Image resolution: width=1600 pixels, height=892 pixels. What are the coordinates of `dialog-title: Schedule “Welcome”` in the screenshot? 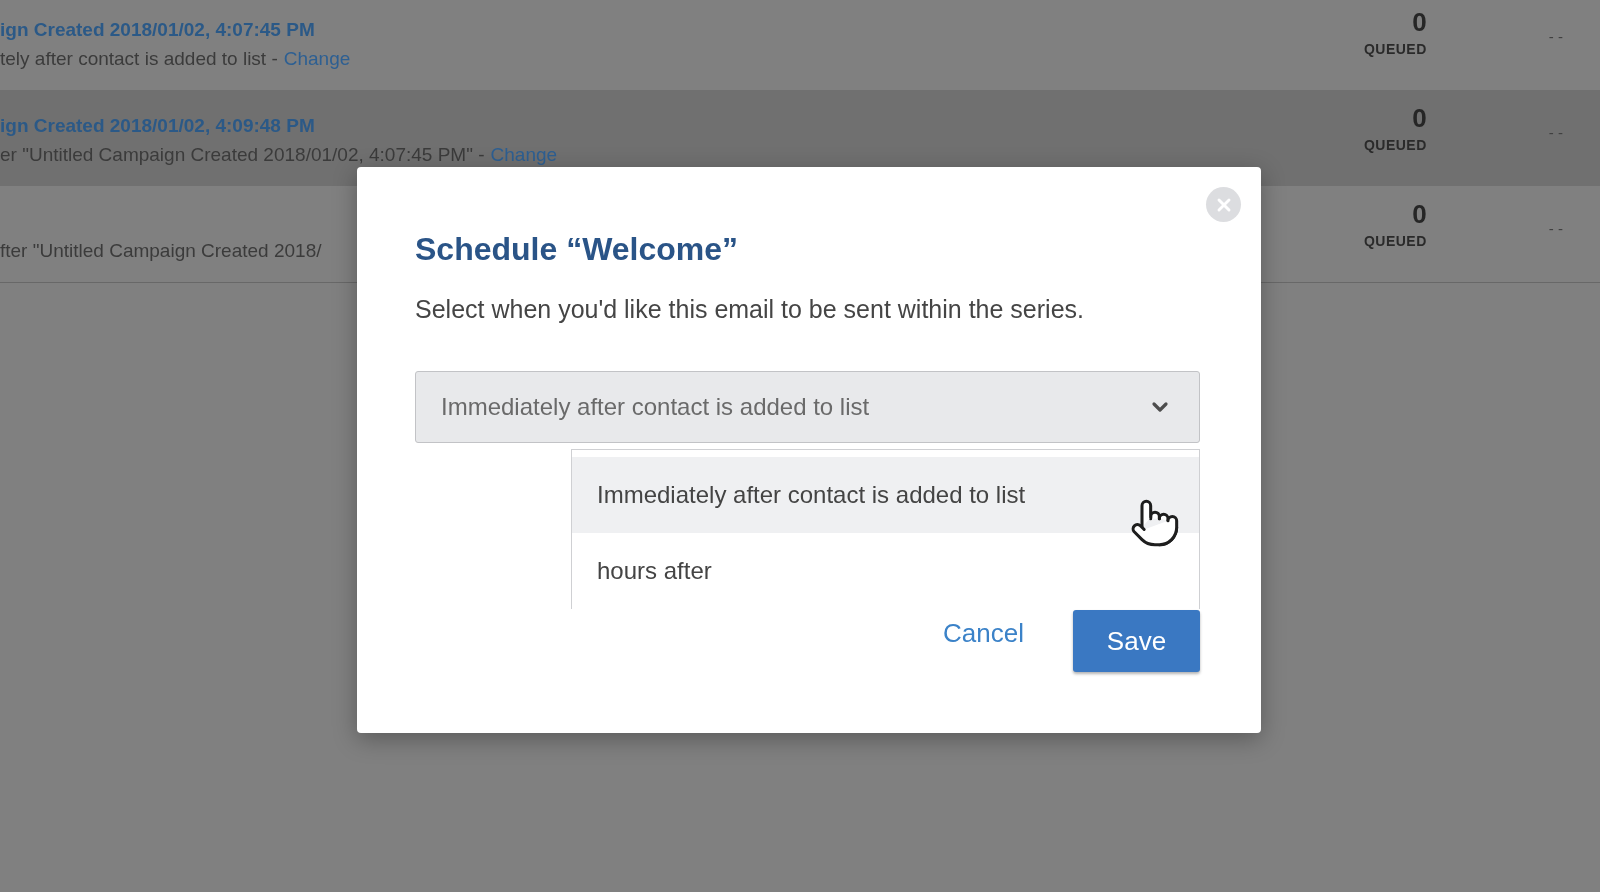 It's located at (577, 249).